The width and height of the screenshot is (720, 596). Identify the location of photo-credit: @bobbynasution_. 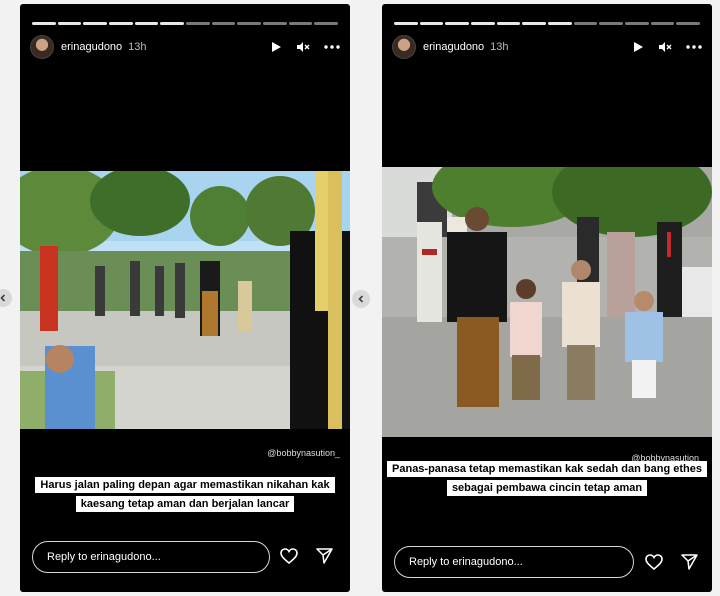
(303, 453).